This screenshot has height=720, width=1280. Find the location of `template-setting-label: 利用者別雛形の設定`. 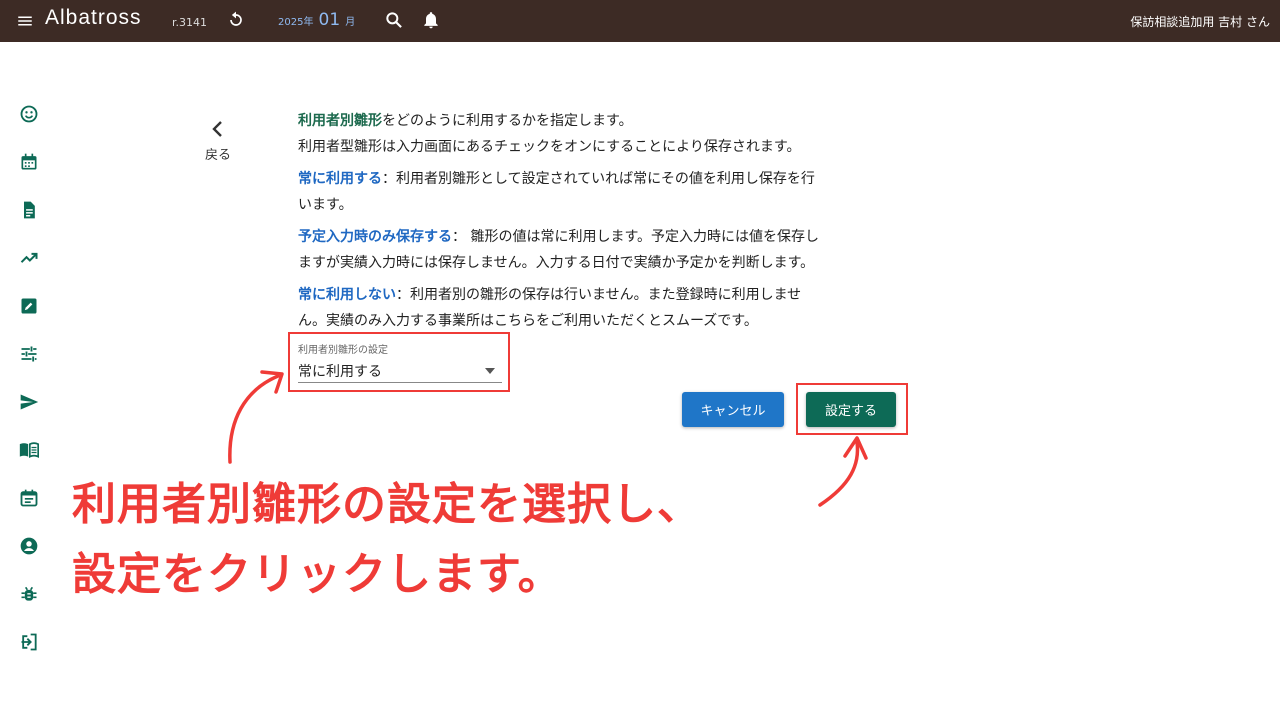

template-setting-label: 利用者別雛形の設定 is located at coordinates (343, 350).